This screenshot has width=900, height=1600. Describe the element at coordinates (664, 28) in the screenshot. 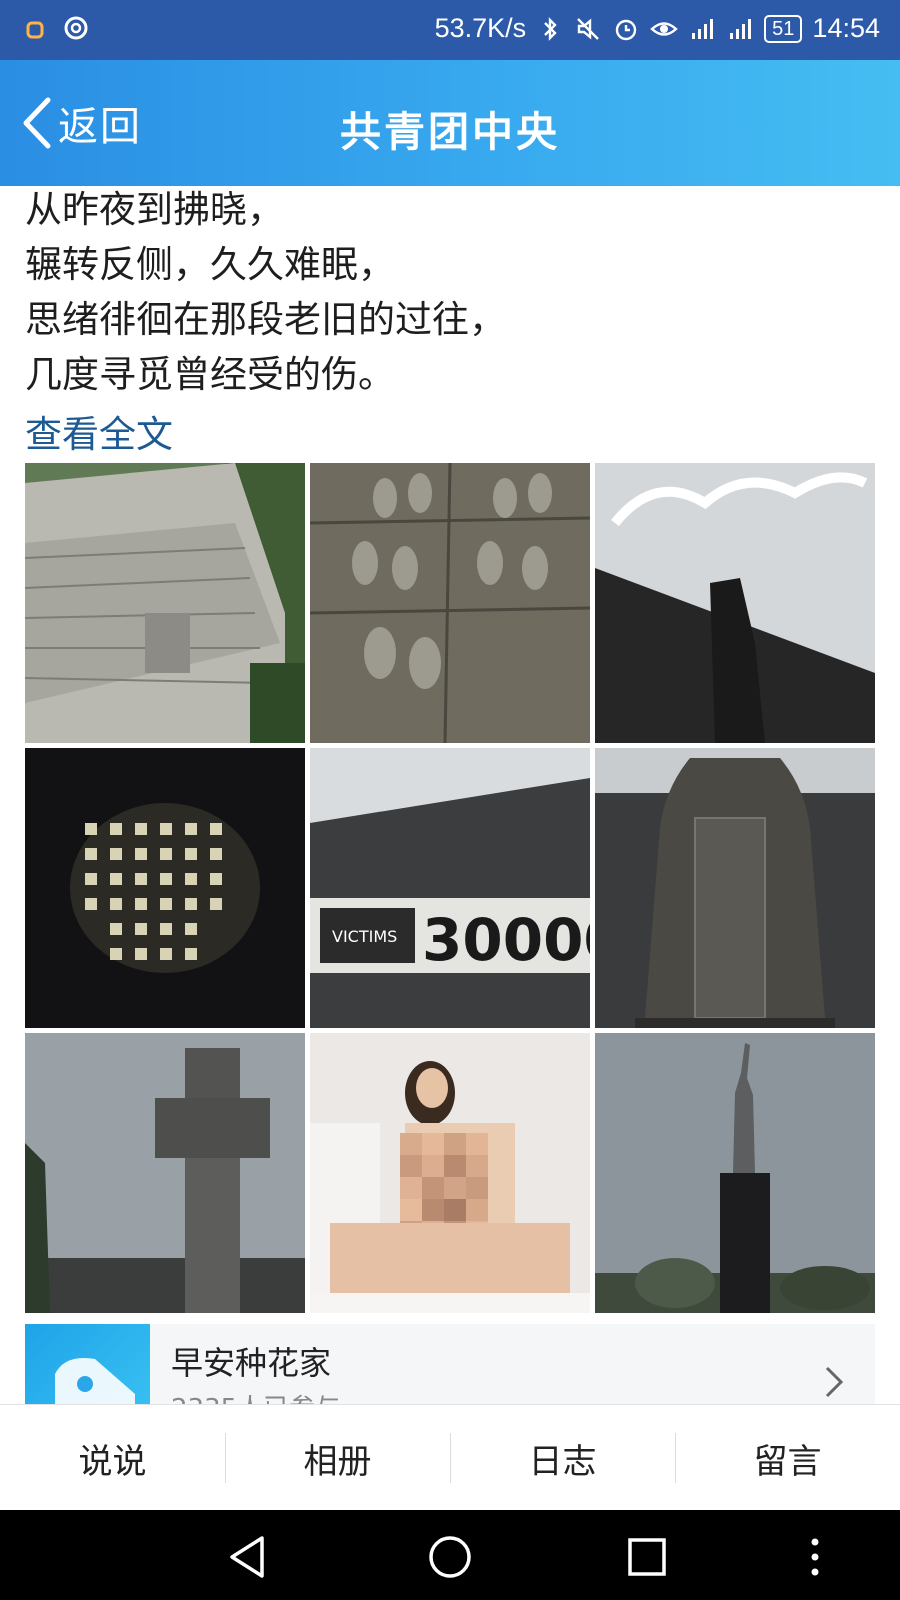

I see `eye-icon` at that location.